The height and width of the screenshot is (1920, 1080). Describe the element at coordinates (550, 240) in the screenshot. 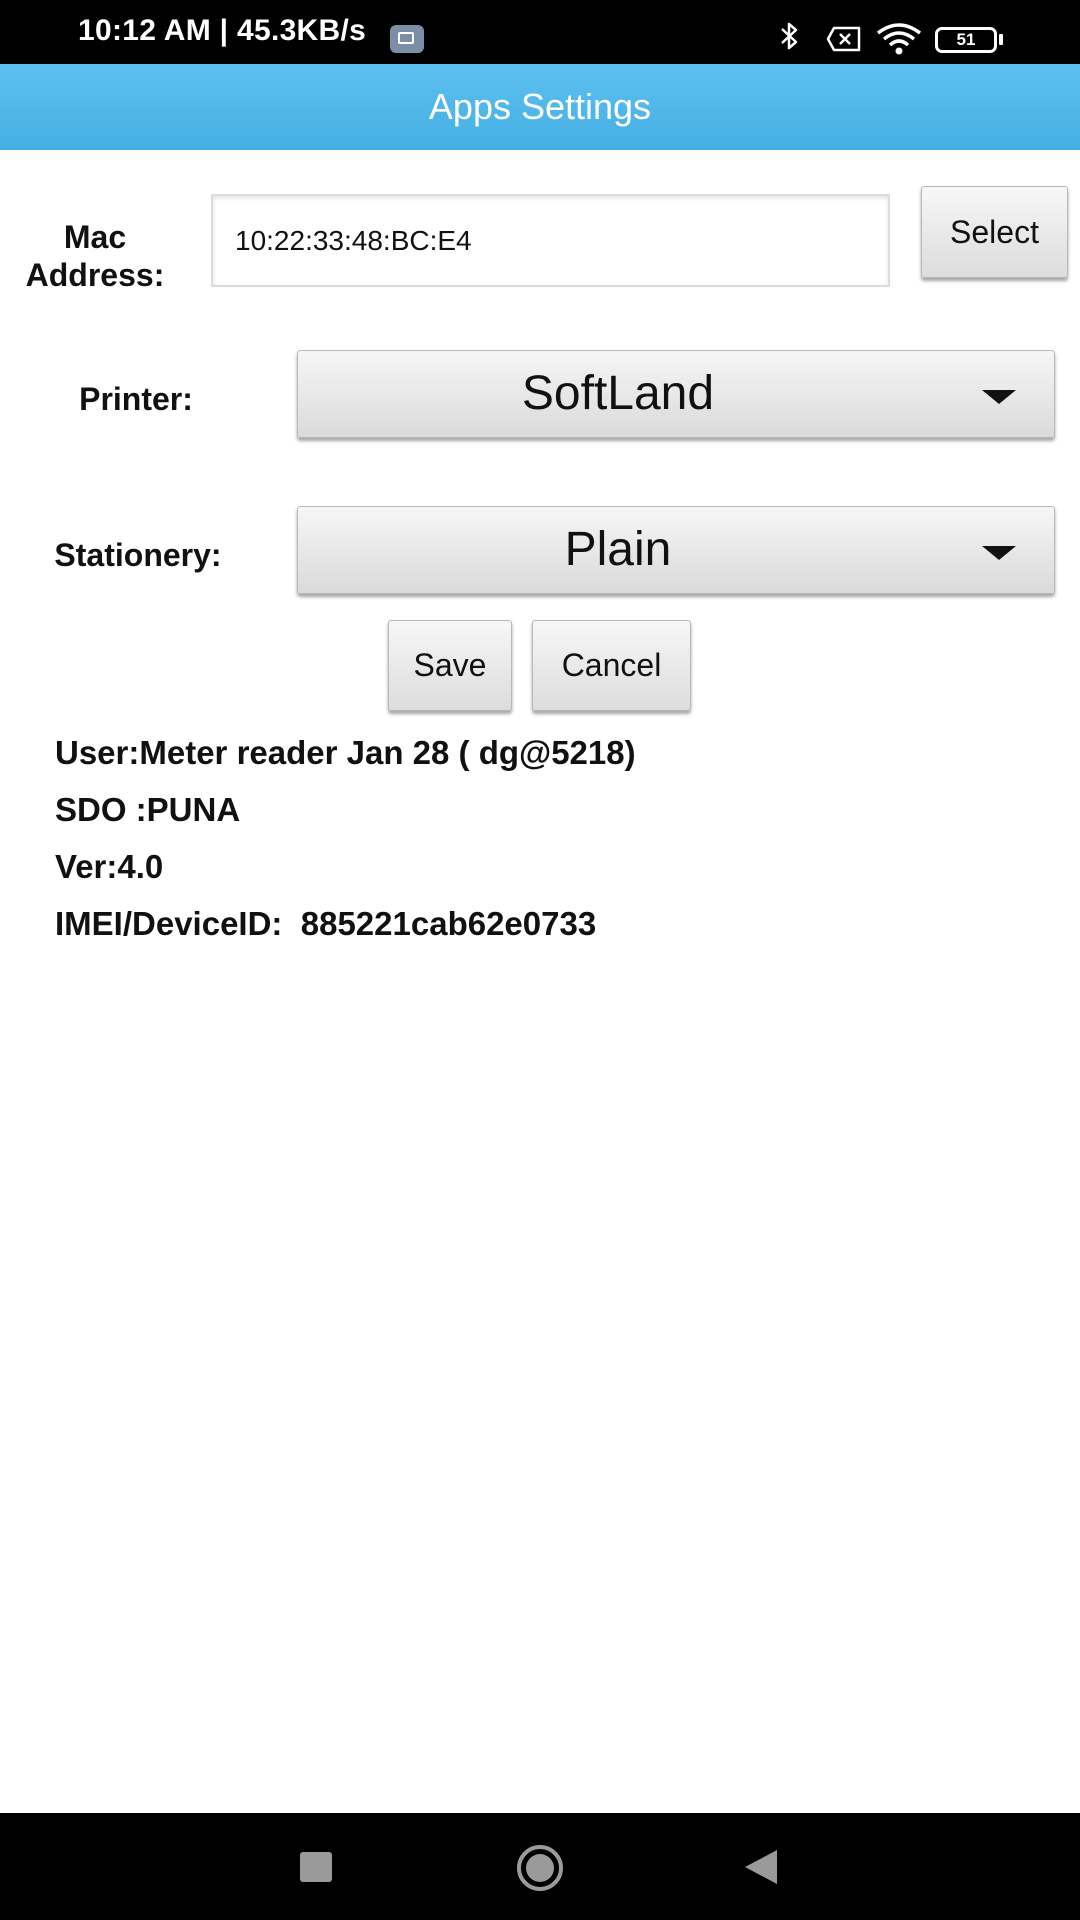

I see `mac-address-input: 10:22:33:48:BC:E4` at that location.